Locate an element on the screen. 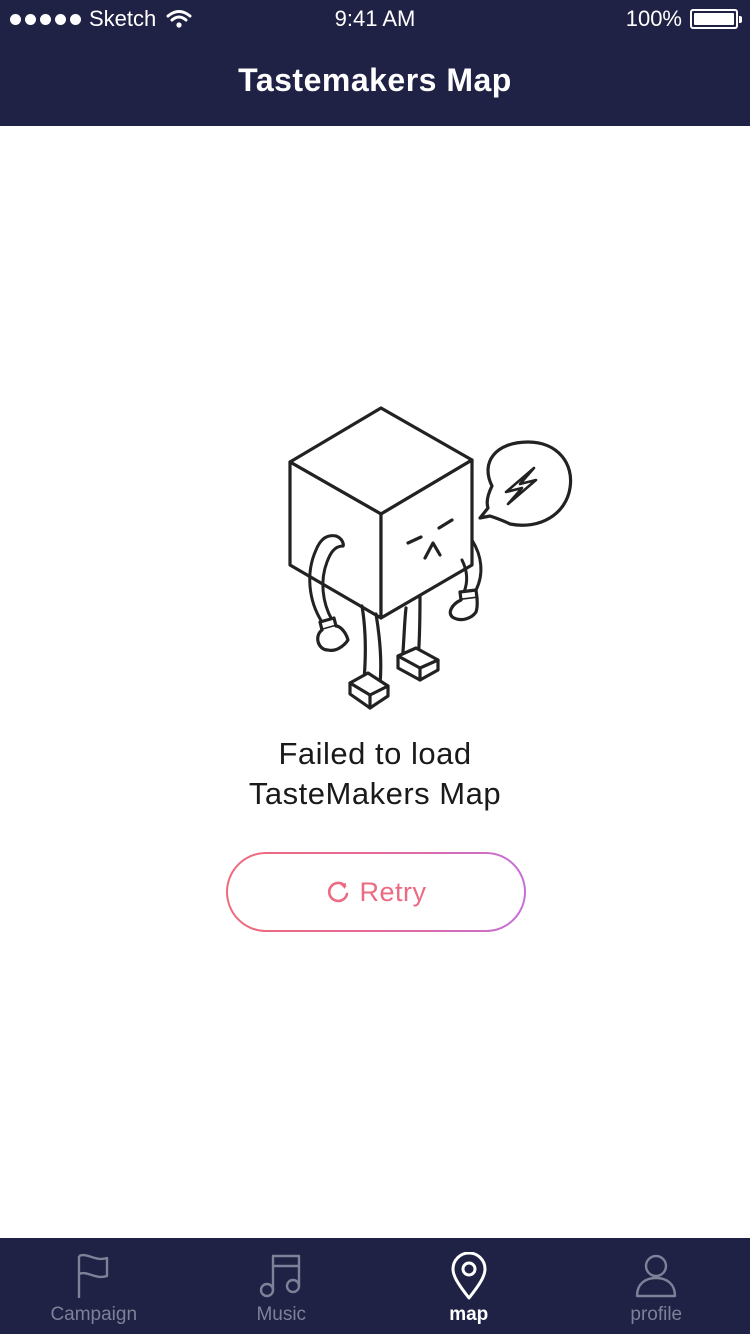 This screenshot has height=1334, width=750. bottom-tab-bar: Campaign Music map profile is located at coordinates (375, 1286).